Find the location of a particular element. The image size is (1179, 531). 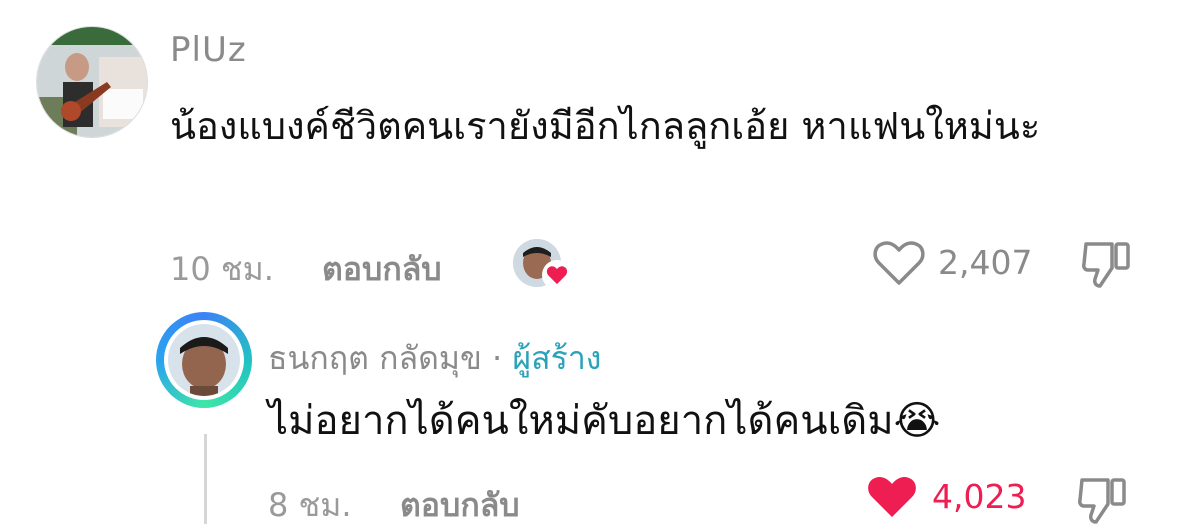

comment-username: PlUz is located at coordinates (208, 50).